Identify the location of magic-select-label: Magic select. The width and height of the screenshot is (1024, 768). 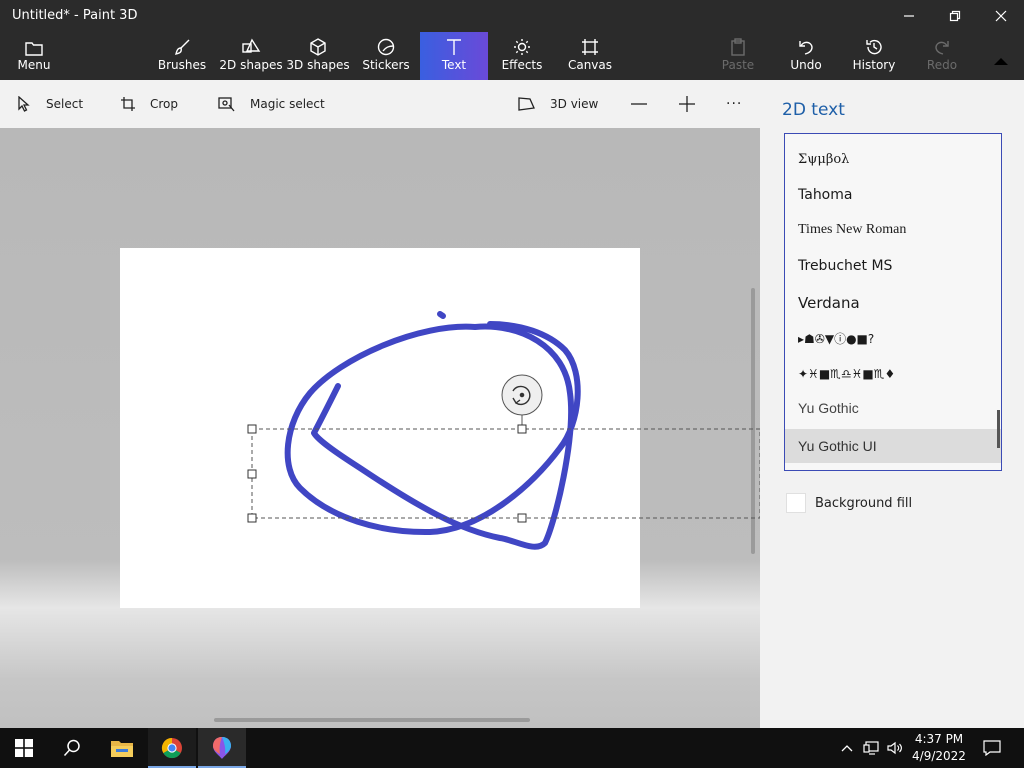
(287, 104).